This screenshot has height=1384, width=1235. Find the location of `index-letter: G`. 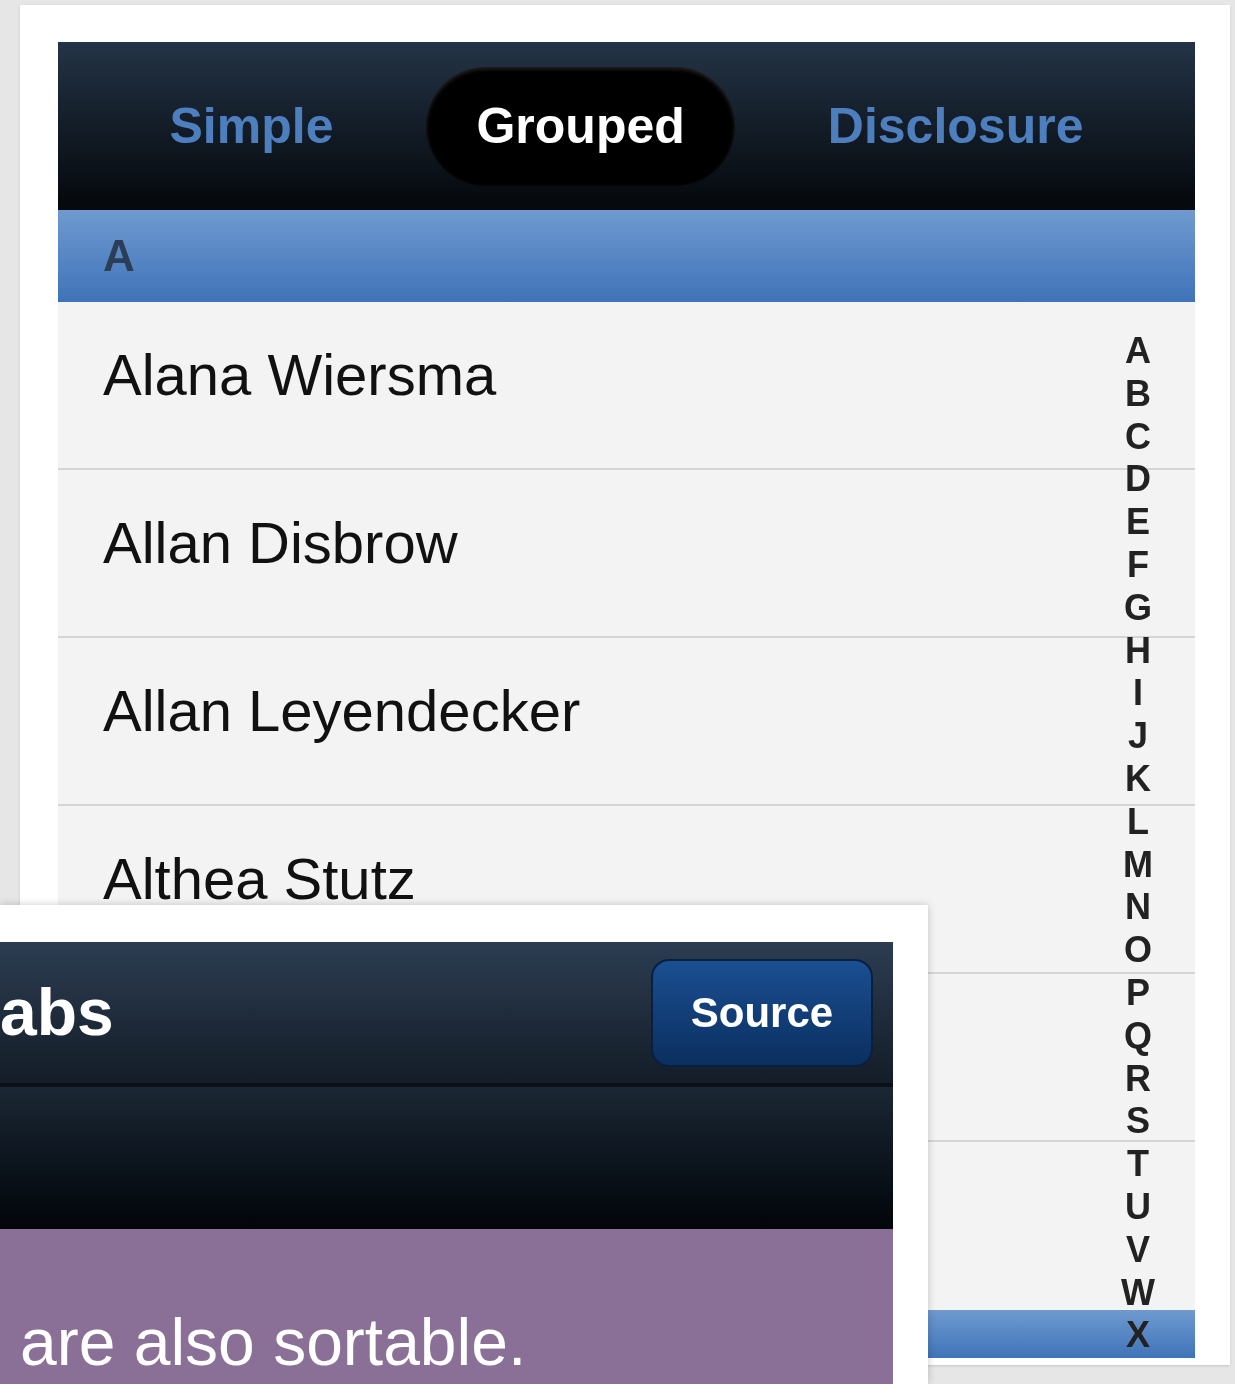

index-letter: G is located at coordinates (1138, 608).